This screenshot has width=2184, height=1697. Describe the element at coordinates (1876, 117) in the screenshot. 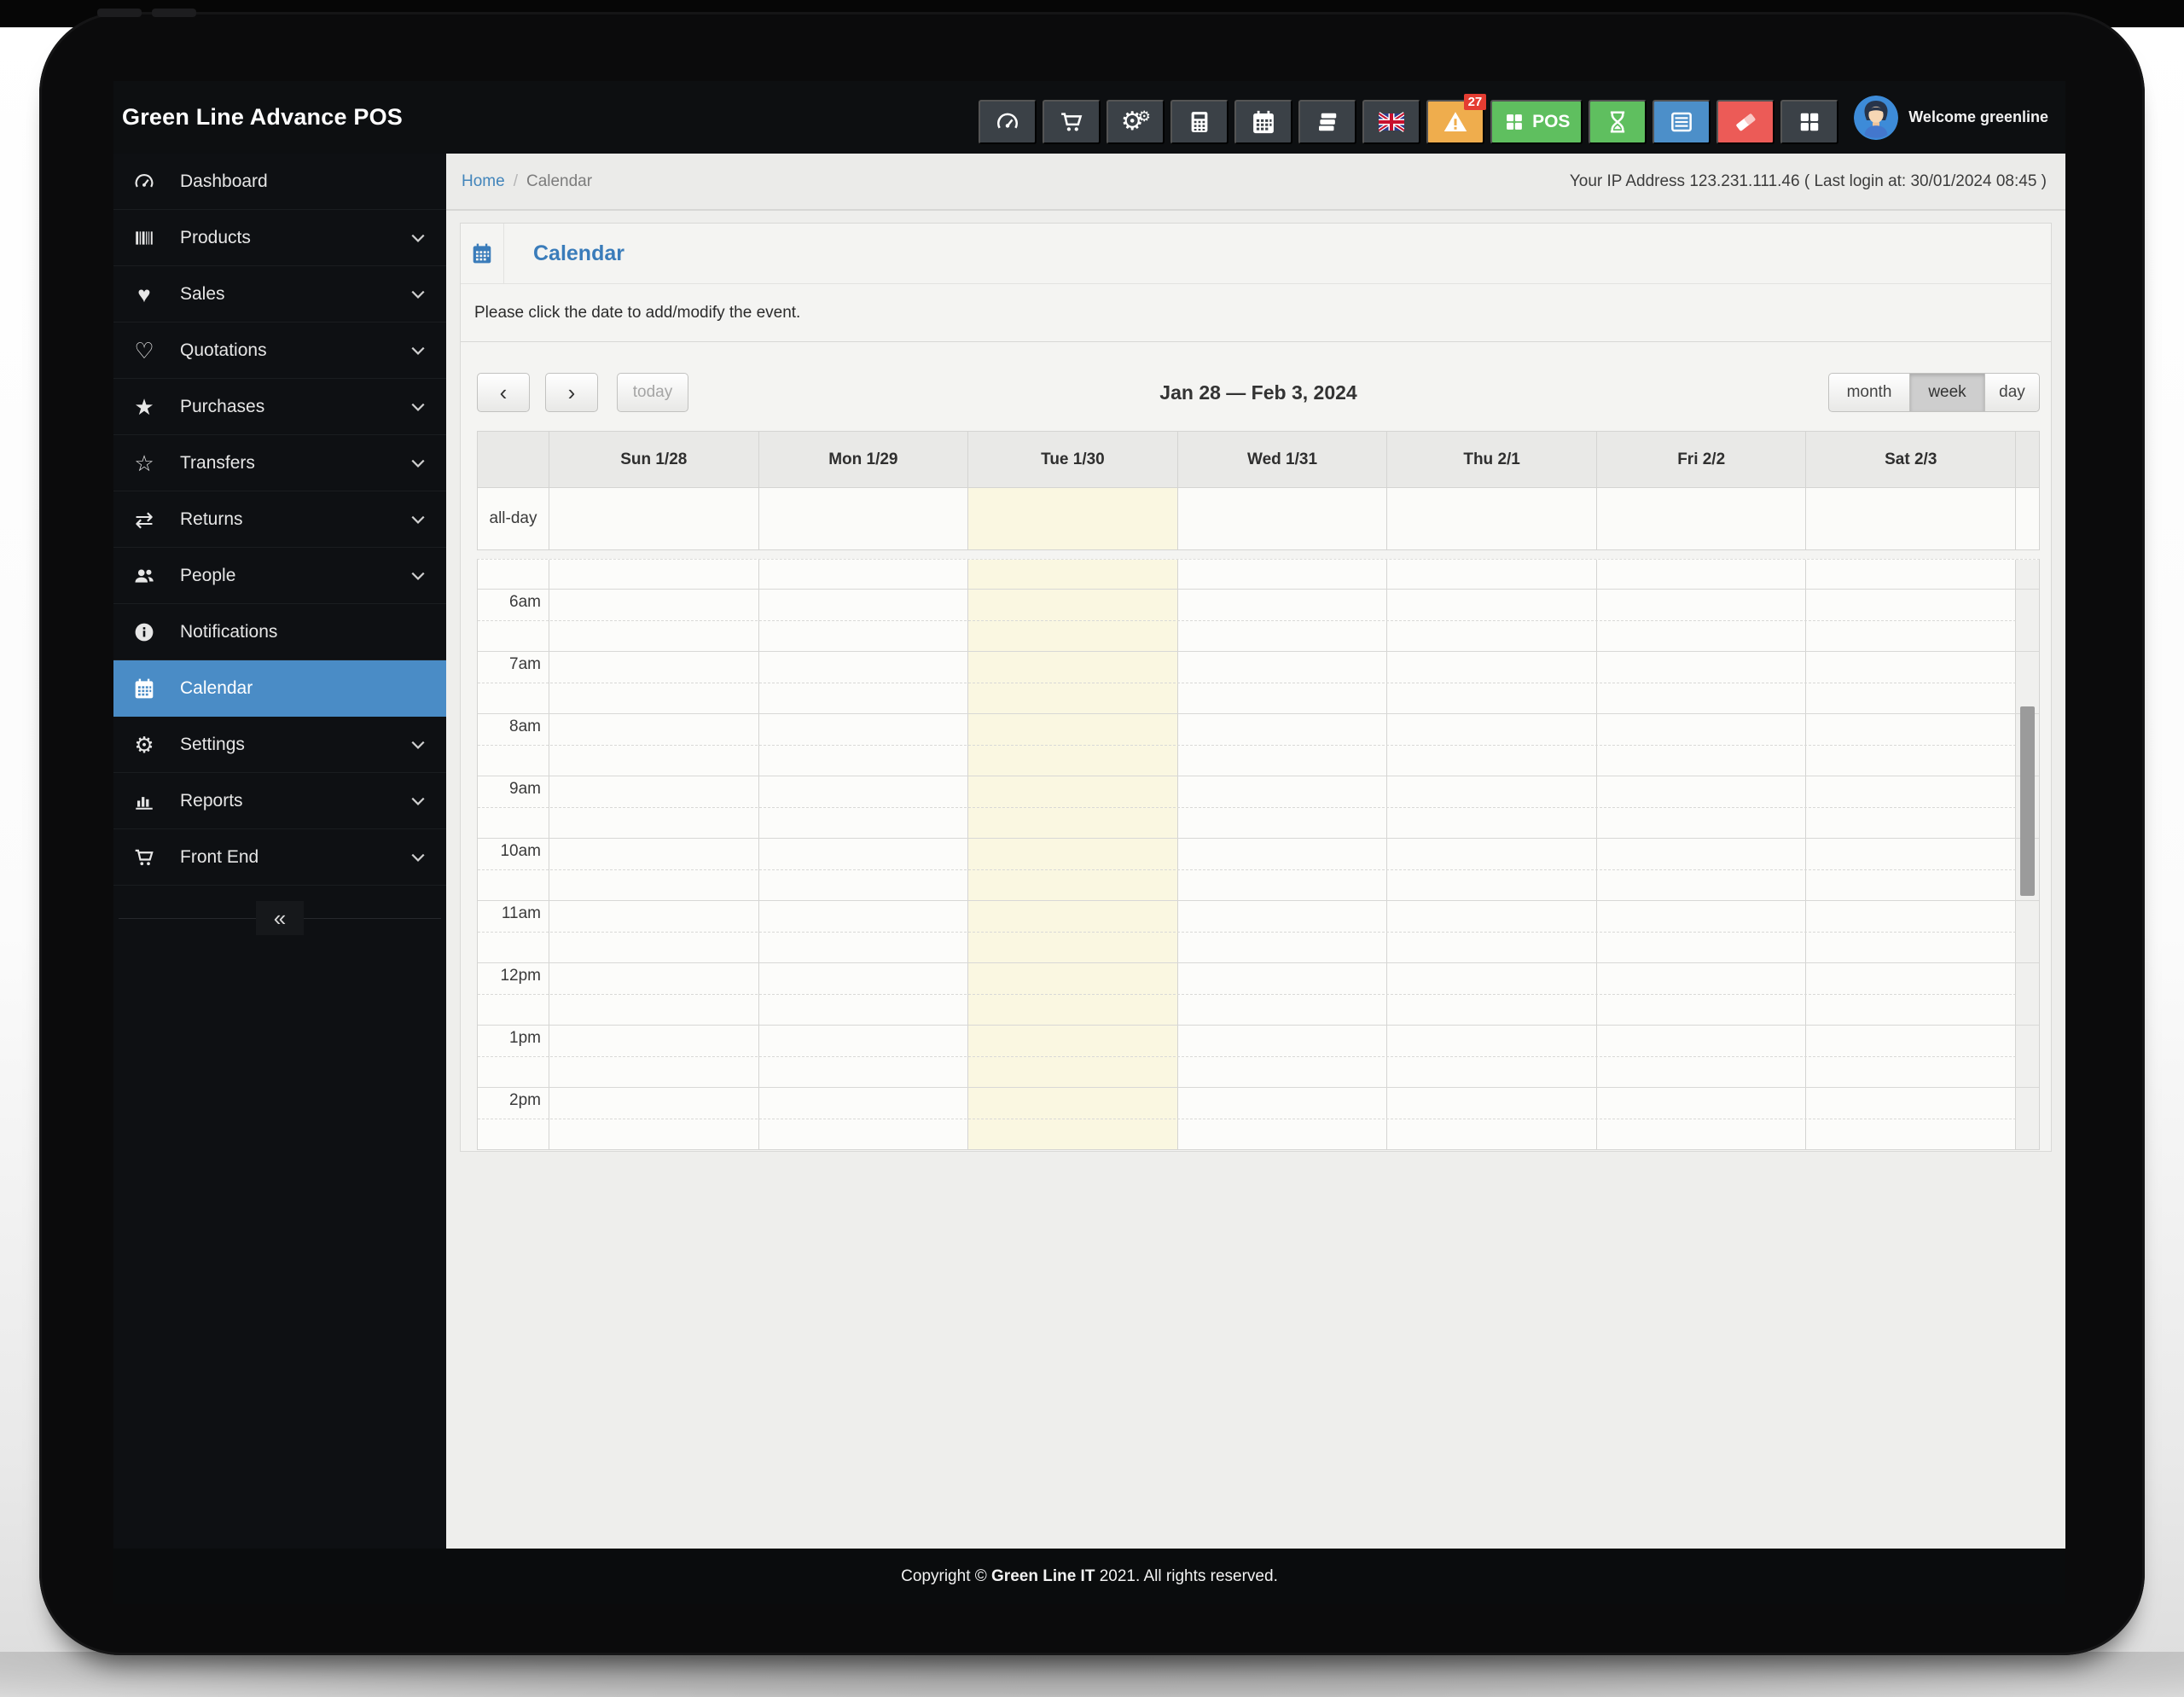

I see `avatar` at that location.